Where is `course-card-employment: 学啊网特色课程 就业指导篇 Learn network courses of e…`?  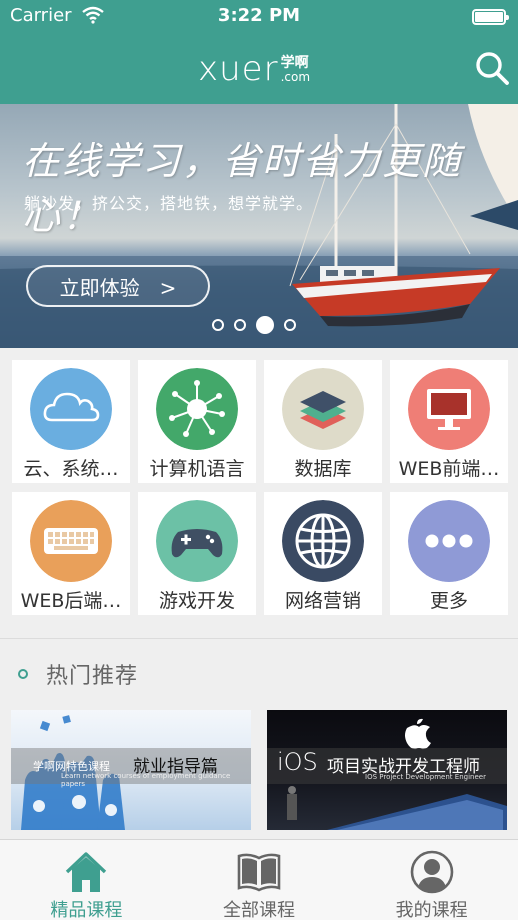
course-card-employment: 学啊网特色课程 就业指导篇 Learn network courses of e… is located at coordinates (131, 770).